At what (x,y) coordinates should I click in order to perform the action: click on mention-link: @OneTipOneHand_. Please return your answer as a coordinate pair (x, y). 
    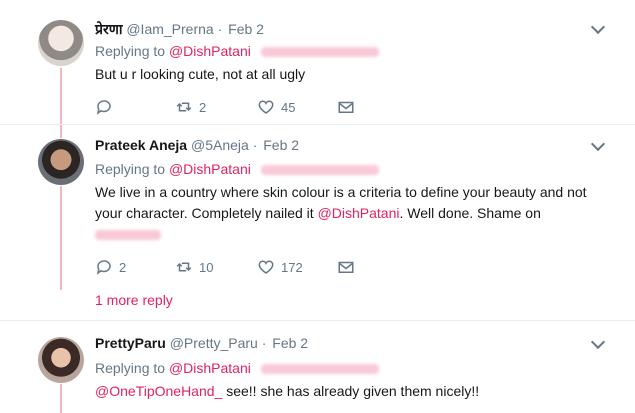
    Looking at the image, I should click on (158, 391).